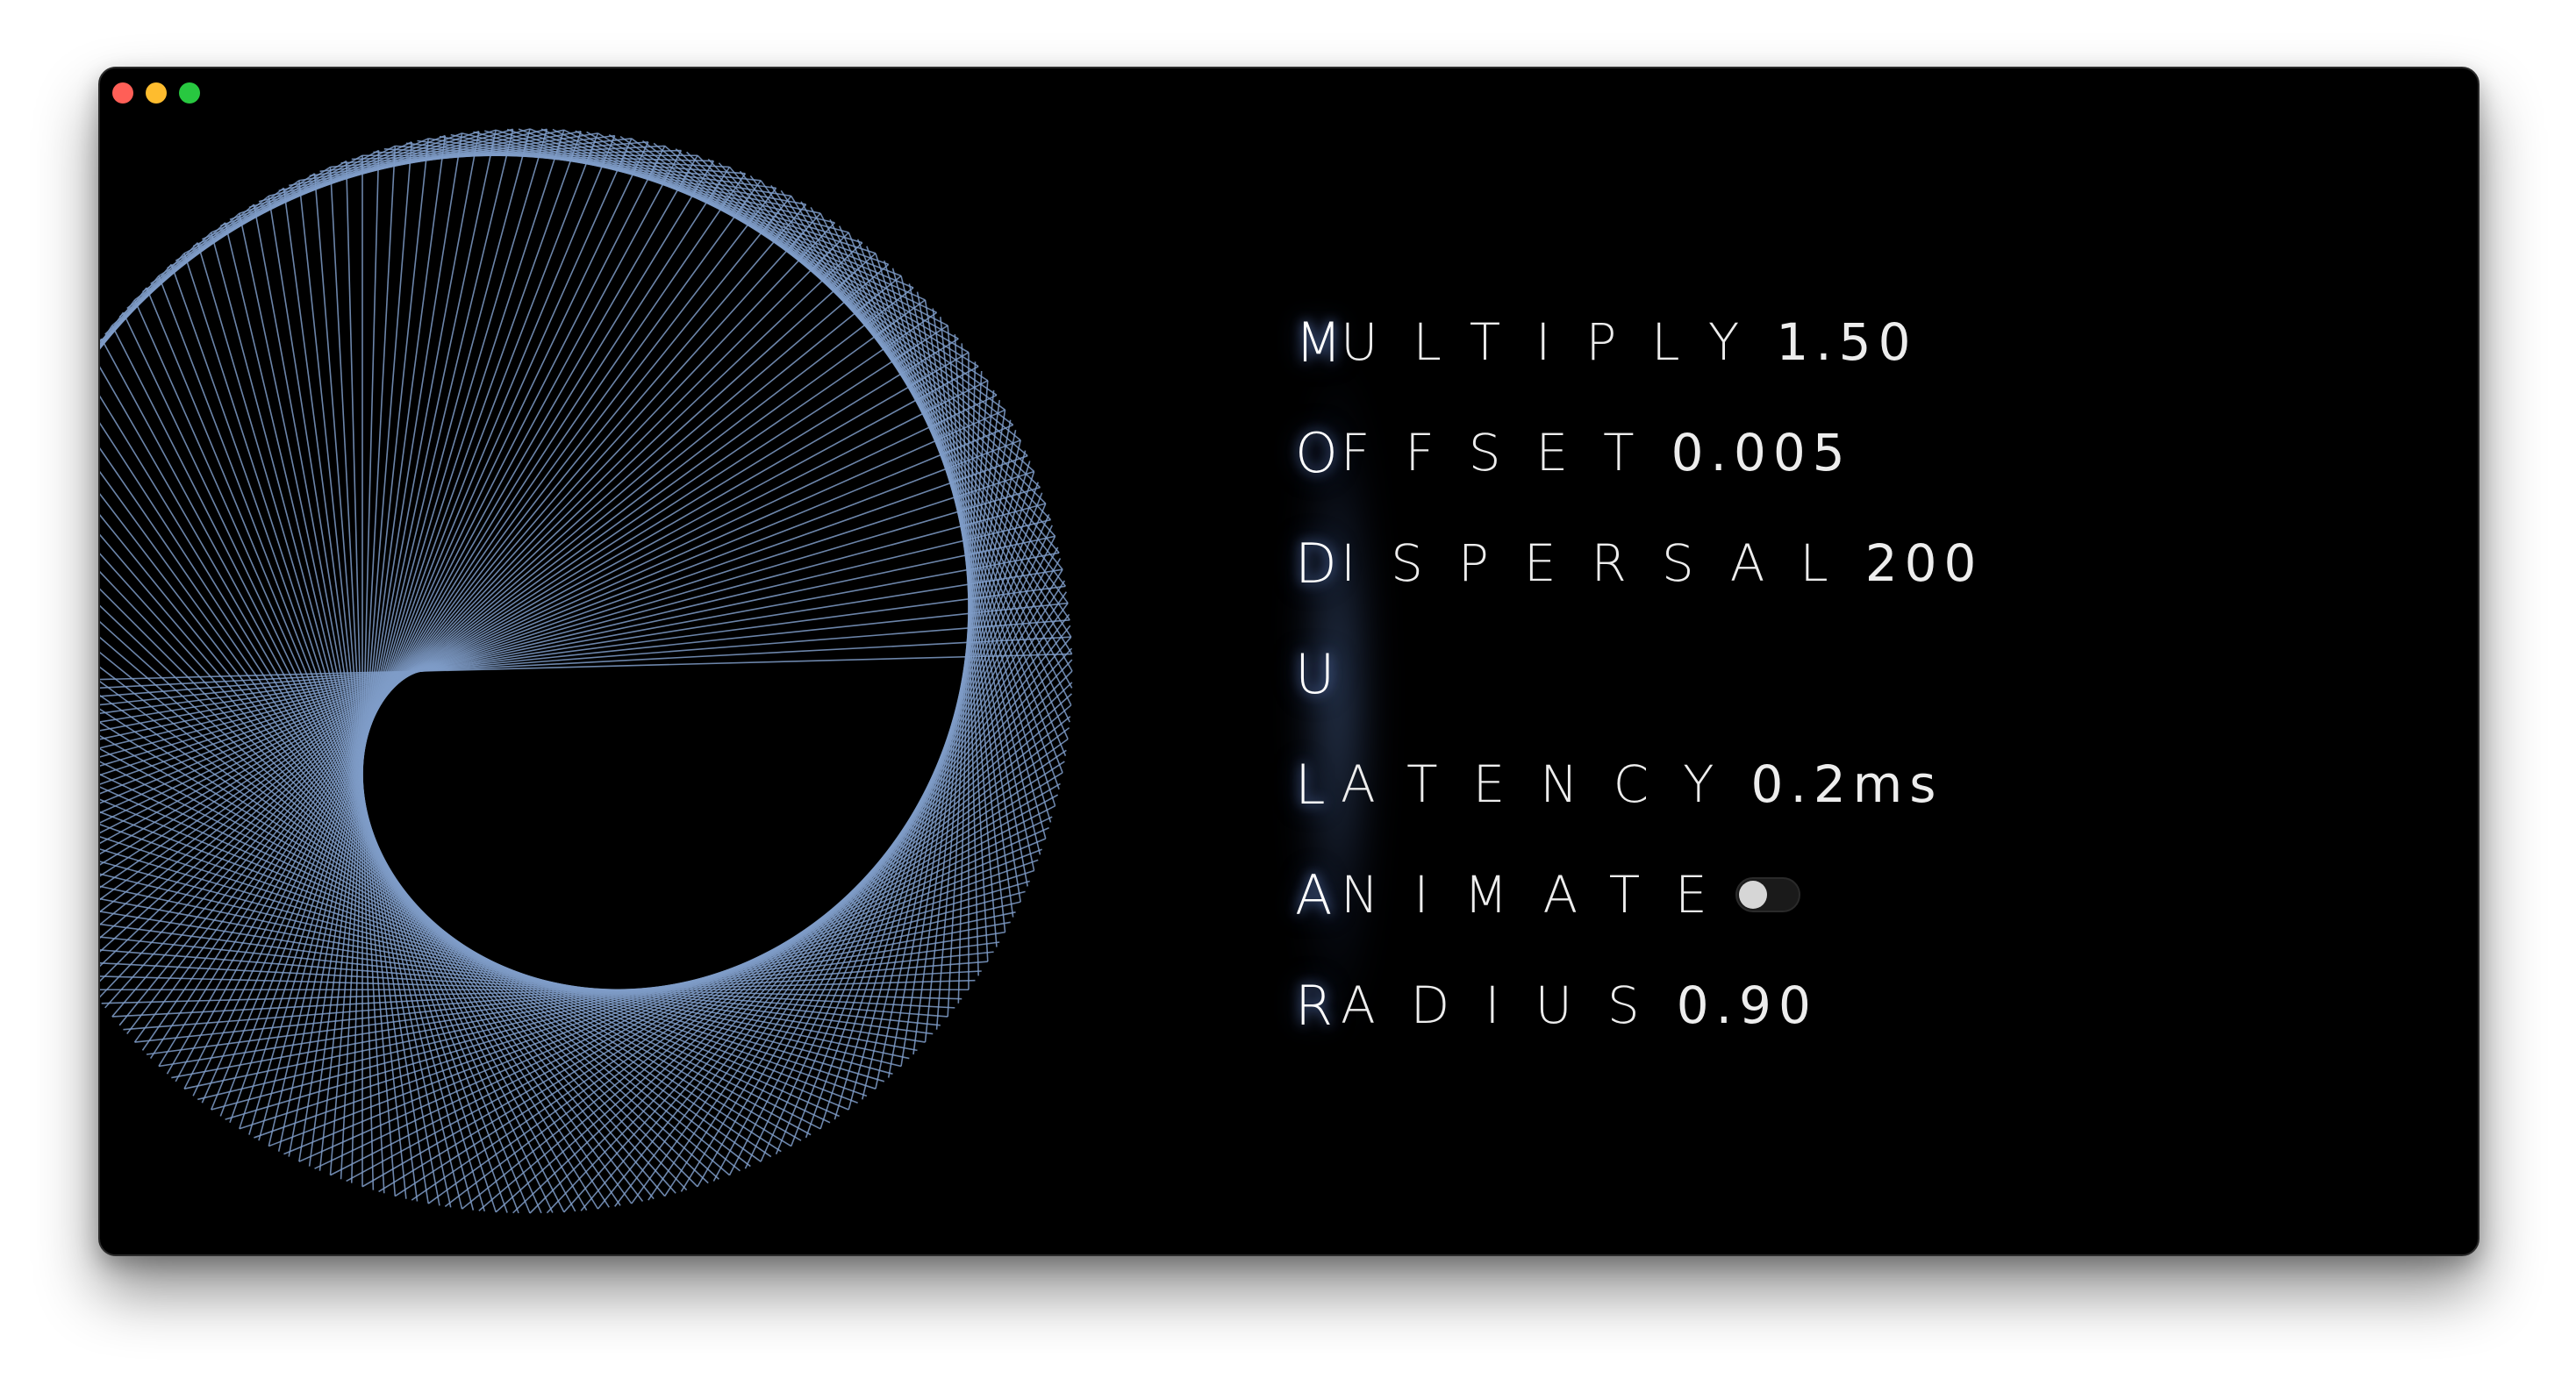 This screenshot has height=1386, width=2576. What do you see at coordinates (1777, 674) in the screenshot?
I see `title-row-u: U` at bounding box center [1777, 674].